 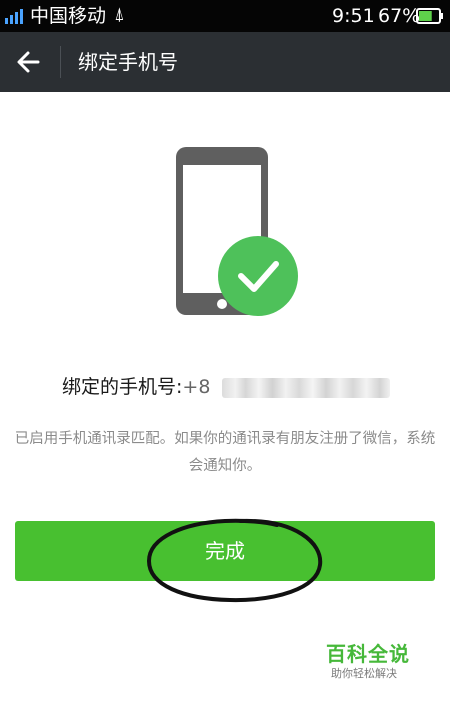 What do you see at coordinates (425, 16) in the screenshot?
I see `battery-fill` at bounding box center [425, 16].